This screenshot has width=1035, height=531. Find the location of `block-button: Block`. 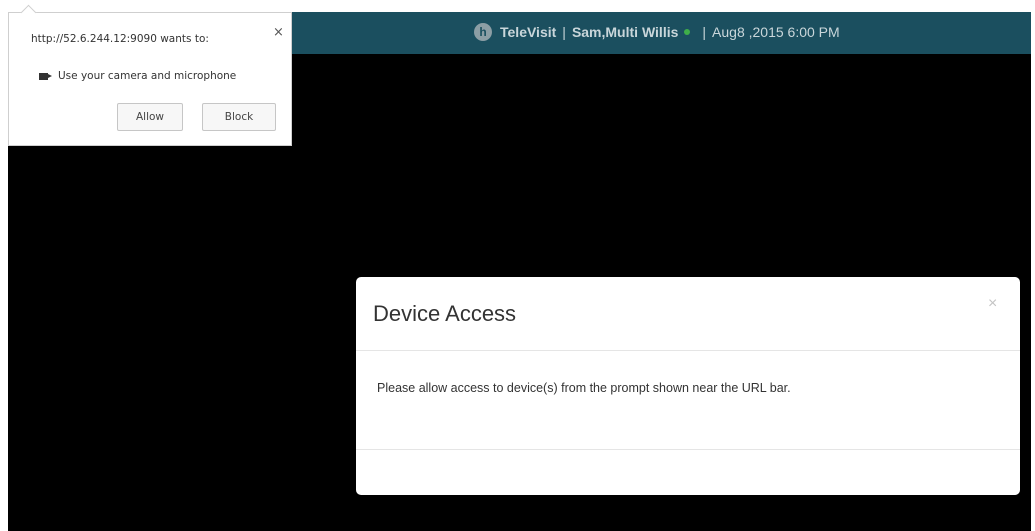

block-button: Block is located at coordinates (239, 117).